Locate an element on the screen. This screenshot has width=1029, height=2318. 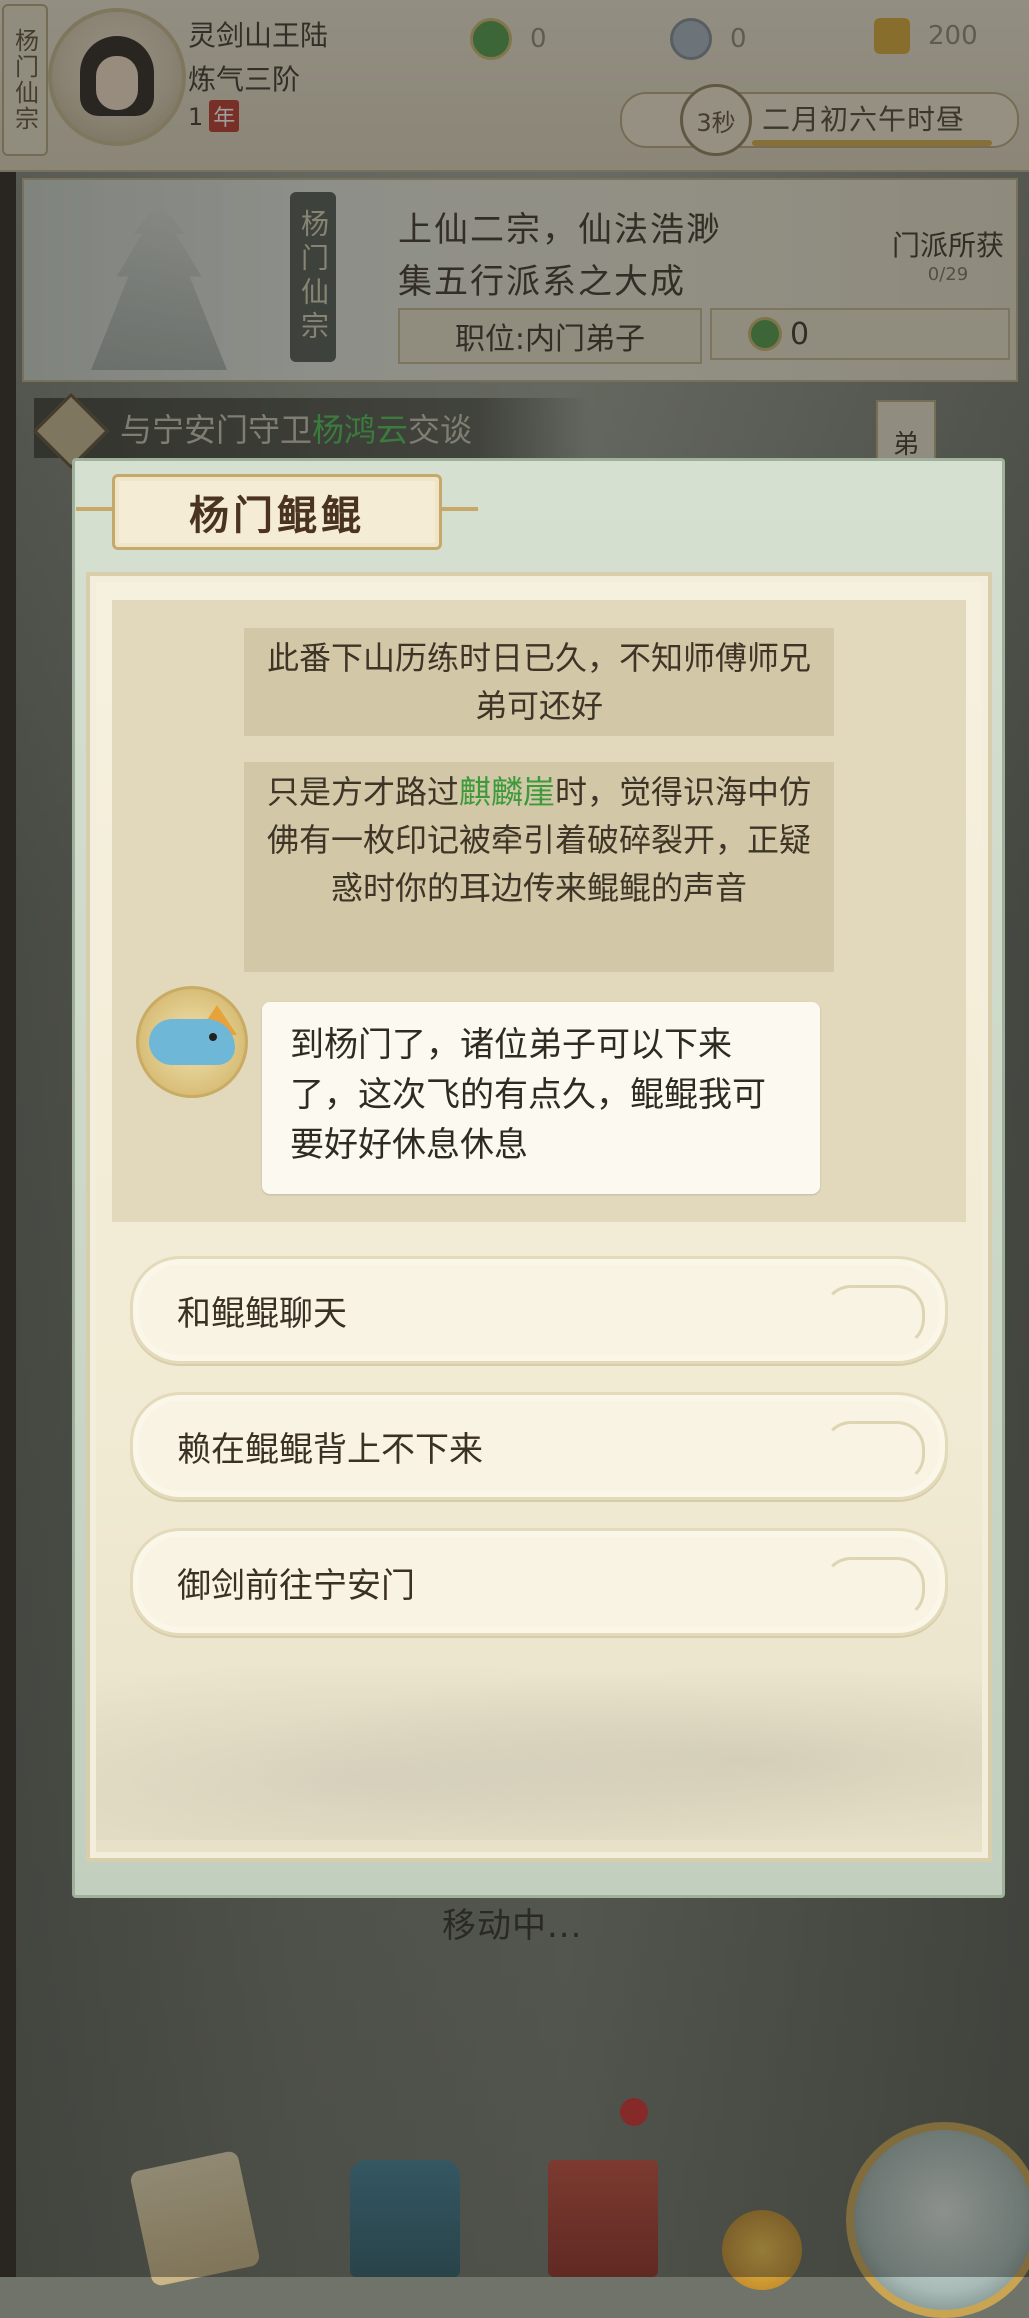
option-fly-to-ningan-gate: 御剑前往宁安门 is located at coordinates (539, 1582).